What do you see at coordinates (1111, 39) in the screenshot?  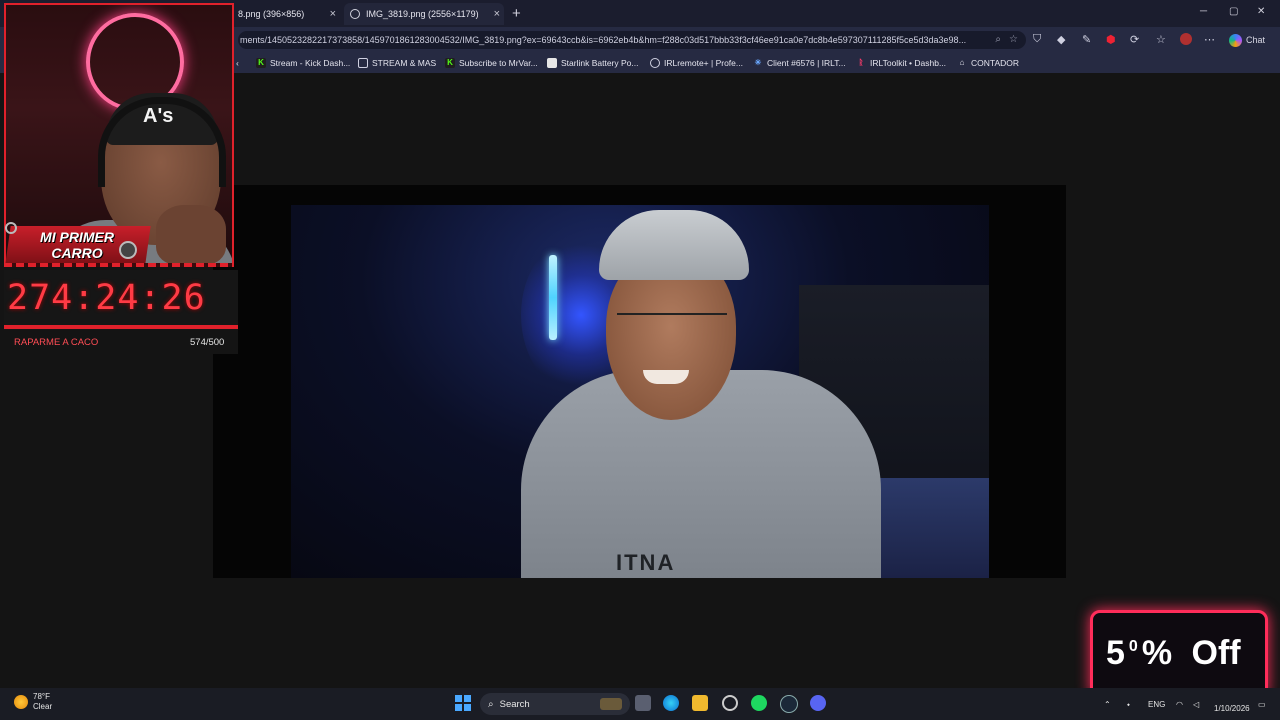 I see `extension-shield-icon: ⬢` at bounding box center [1111, 39].